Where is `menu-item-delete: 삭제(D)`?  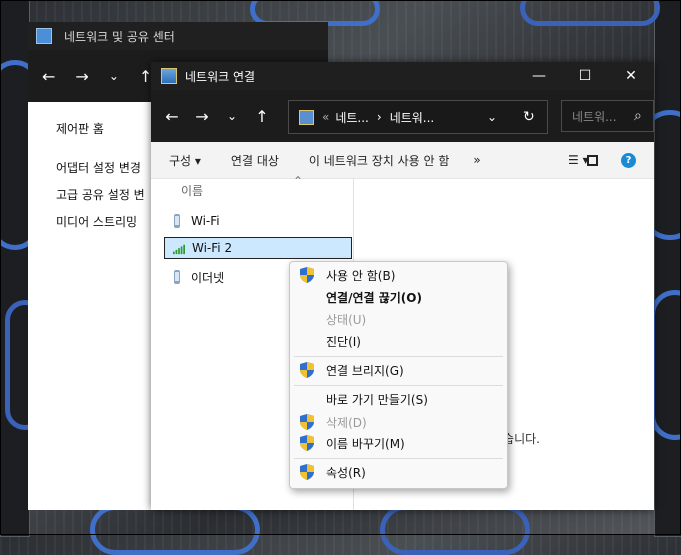 menu-item-delete: 삭제(D) is located at coordinates (398, 422).